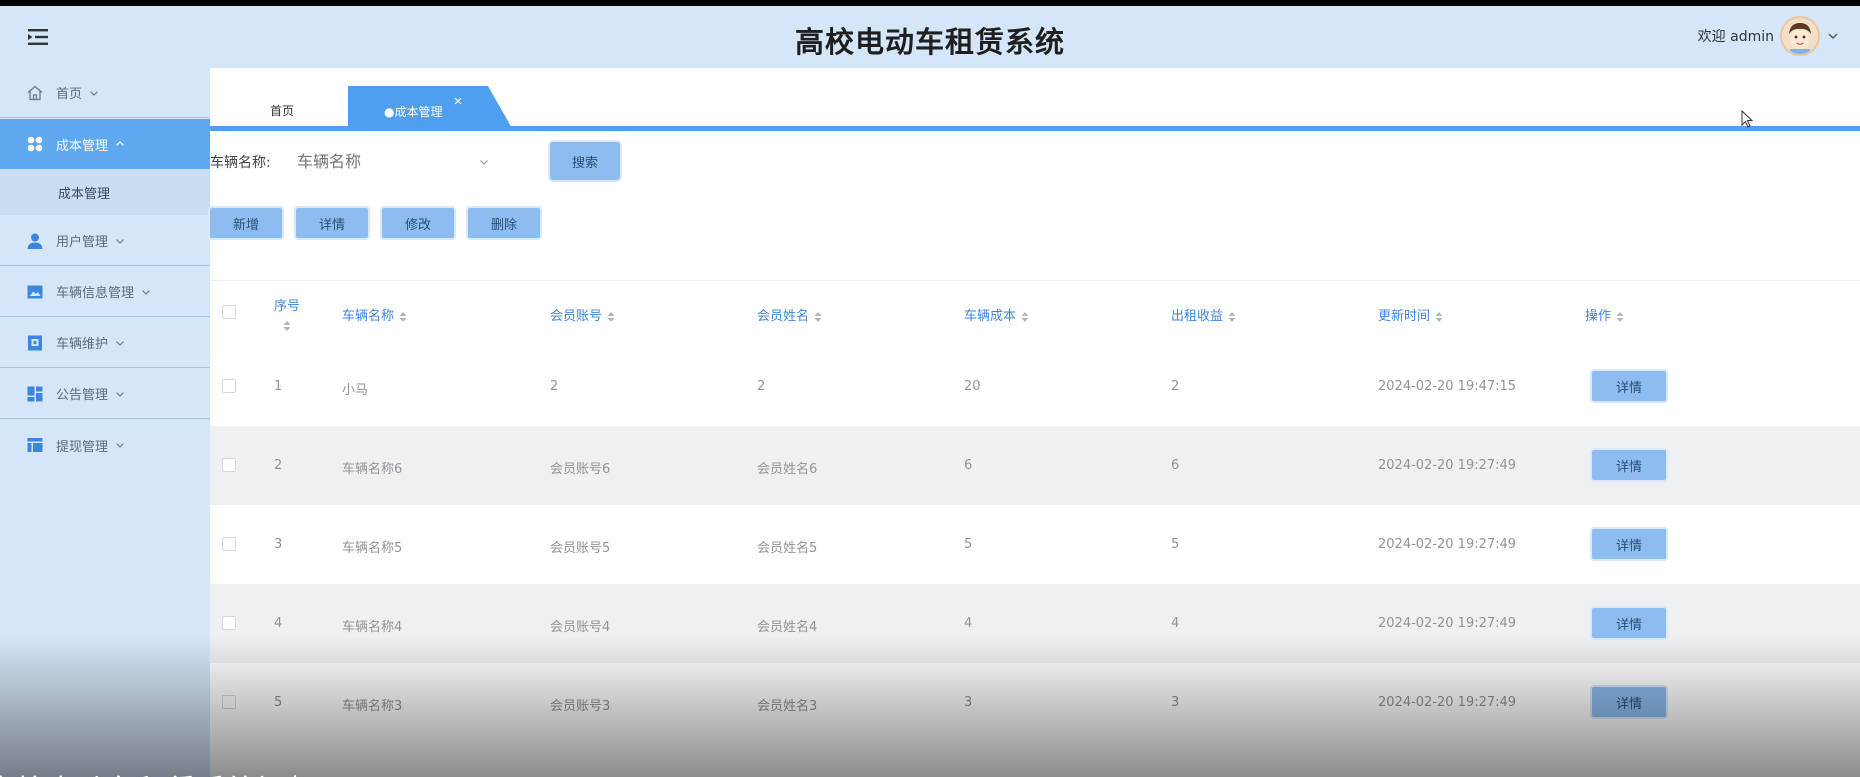  Describe the element at coordinates (82, 395) in the screenshot. I see `sidebar-item-label: 公告管理` at that location.